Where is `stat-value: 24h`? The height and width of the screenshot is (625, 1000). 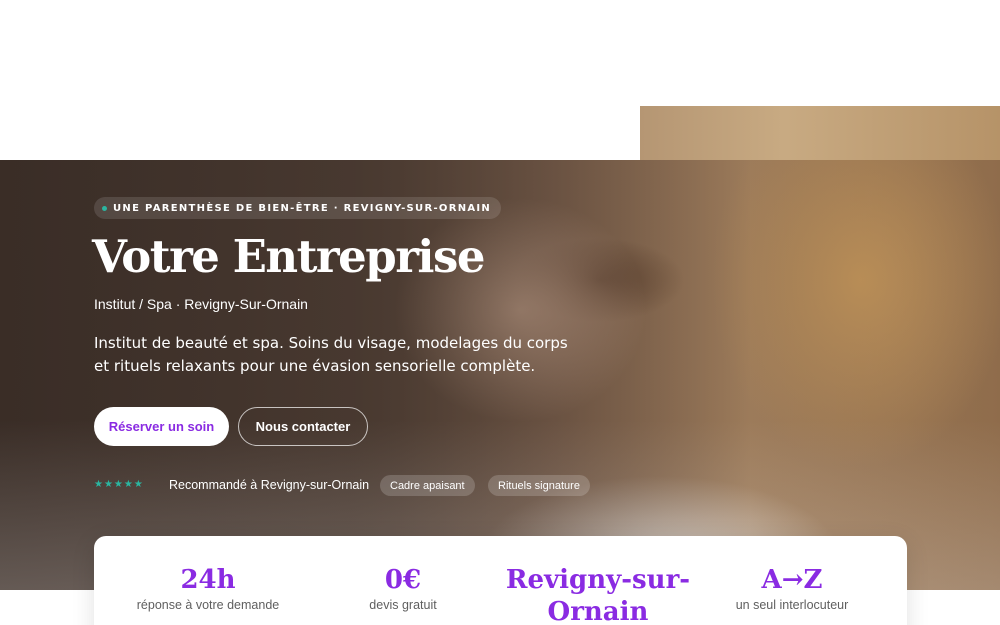
stat-value: 24h is located at coordinates (208, 580).